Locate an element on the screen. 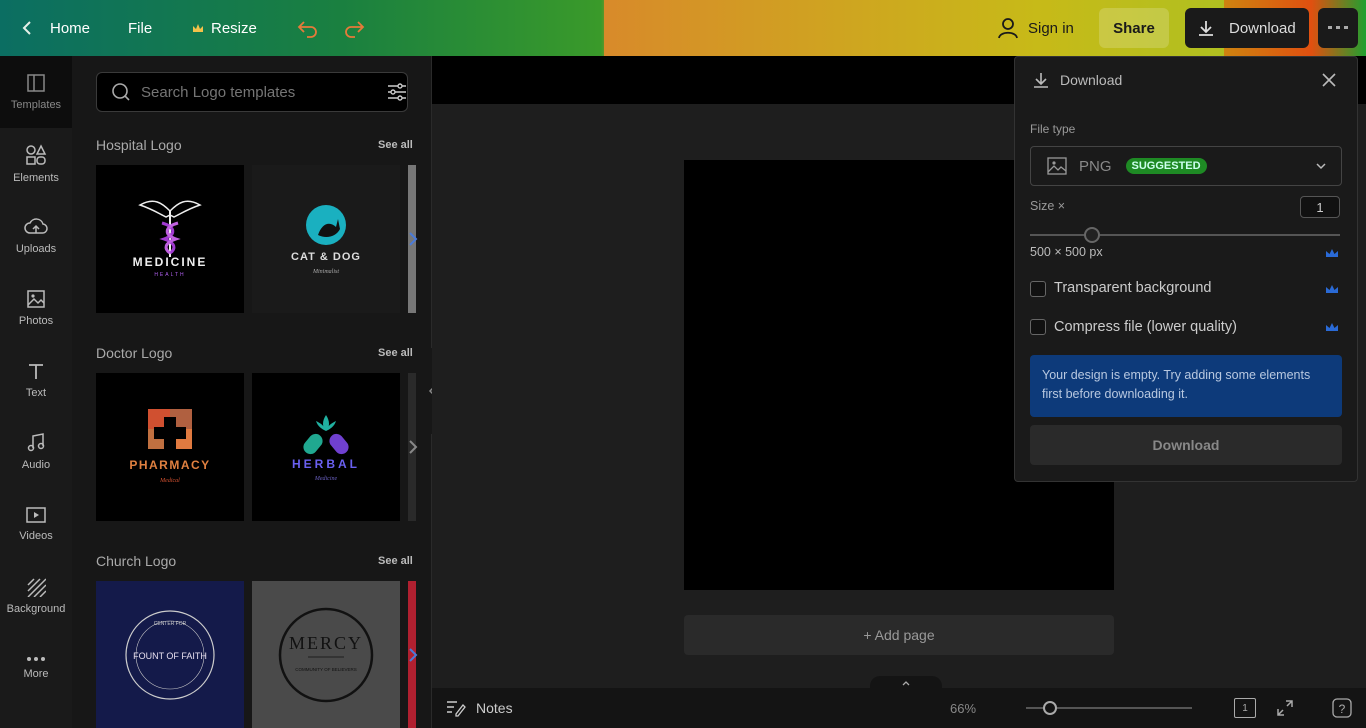 The image size is (1366, 728). mercy-logo: MERCY COMMUNITY OF BELIEVERS is located at coordinates (326, 655).